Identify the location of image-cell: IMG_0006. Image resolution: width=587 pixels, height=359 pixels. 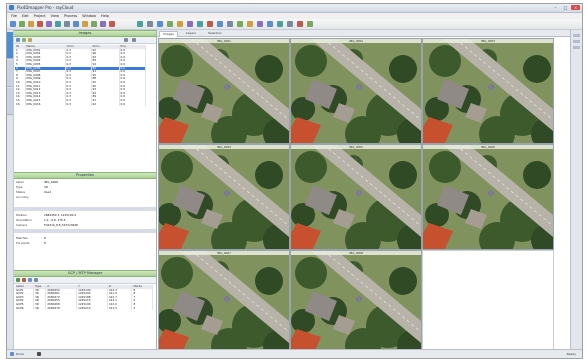
(488, 197).